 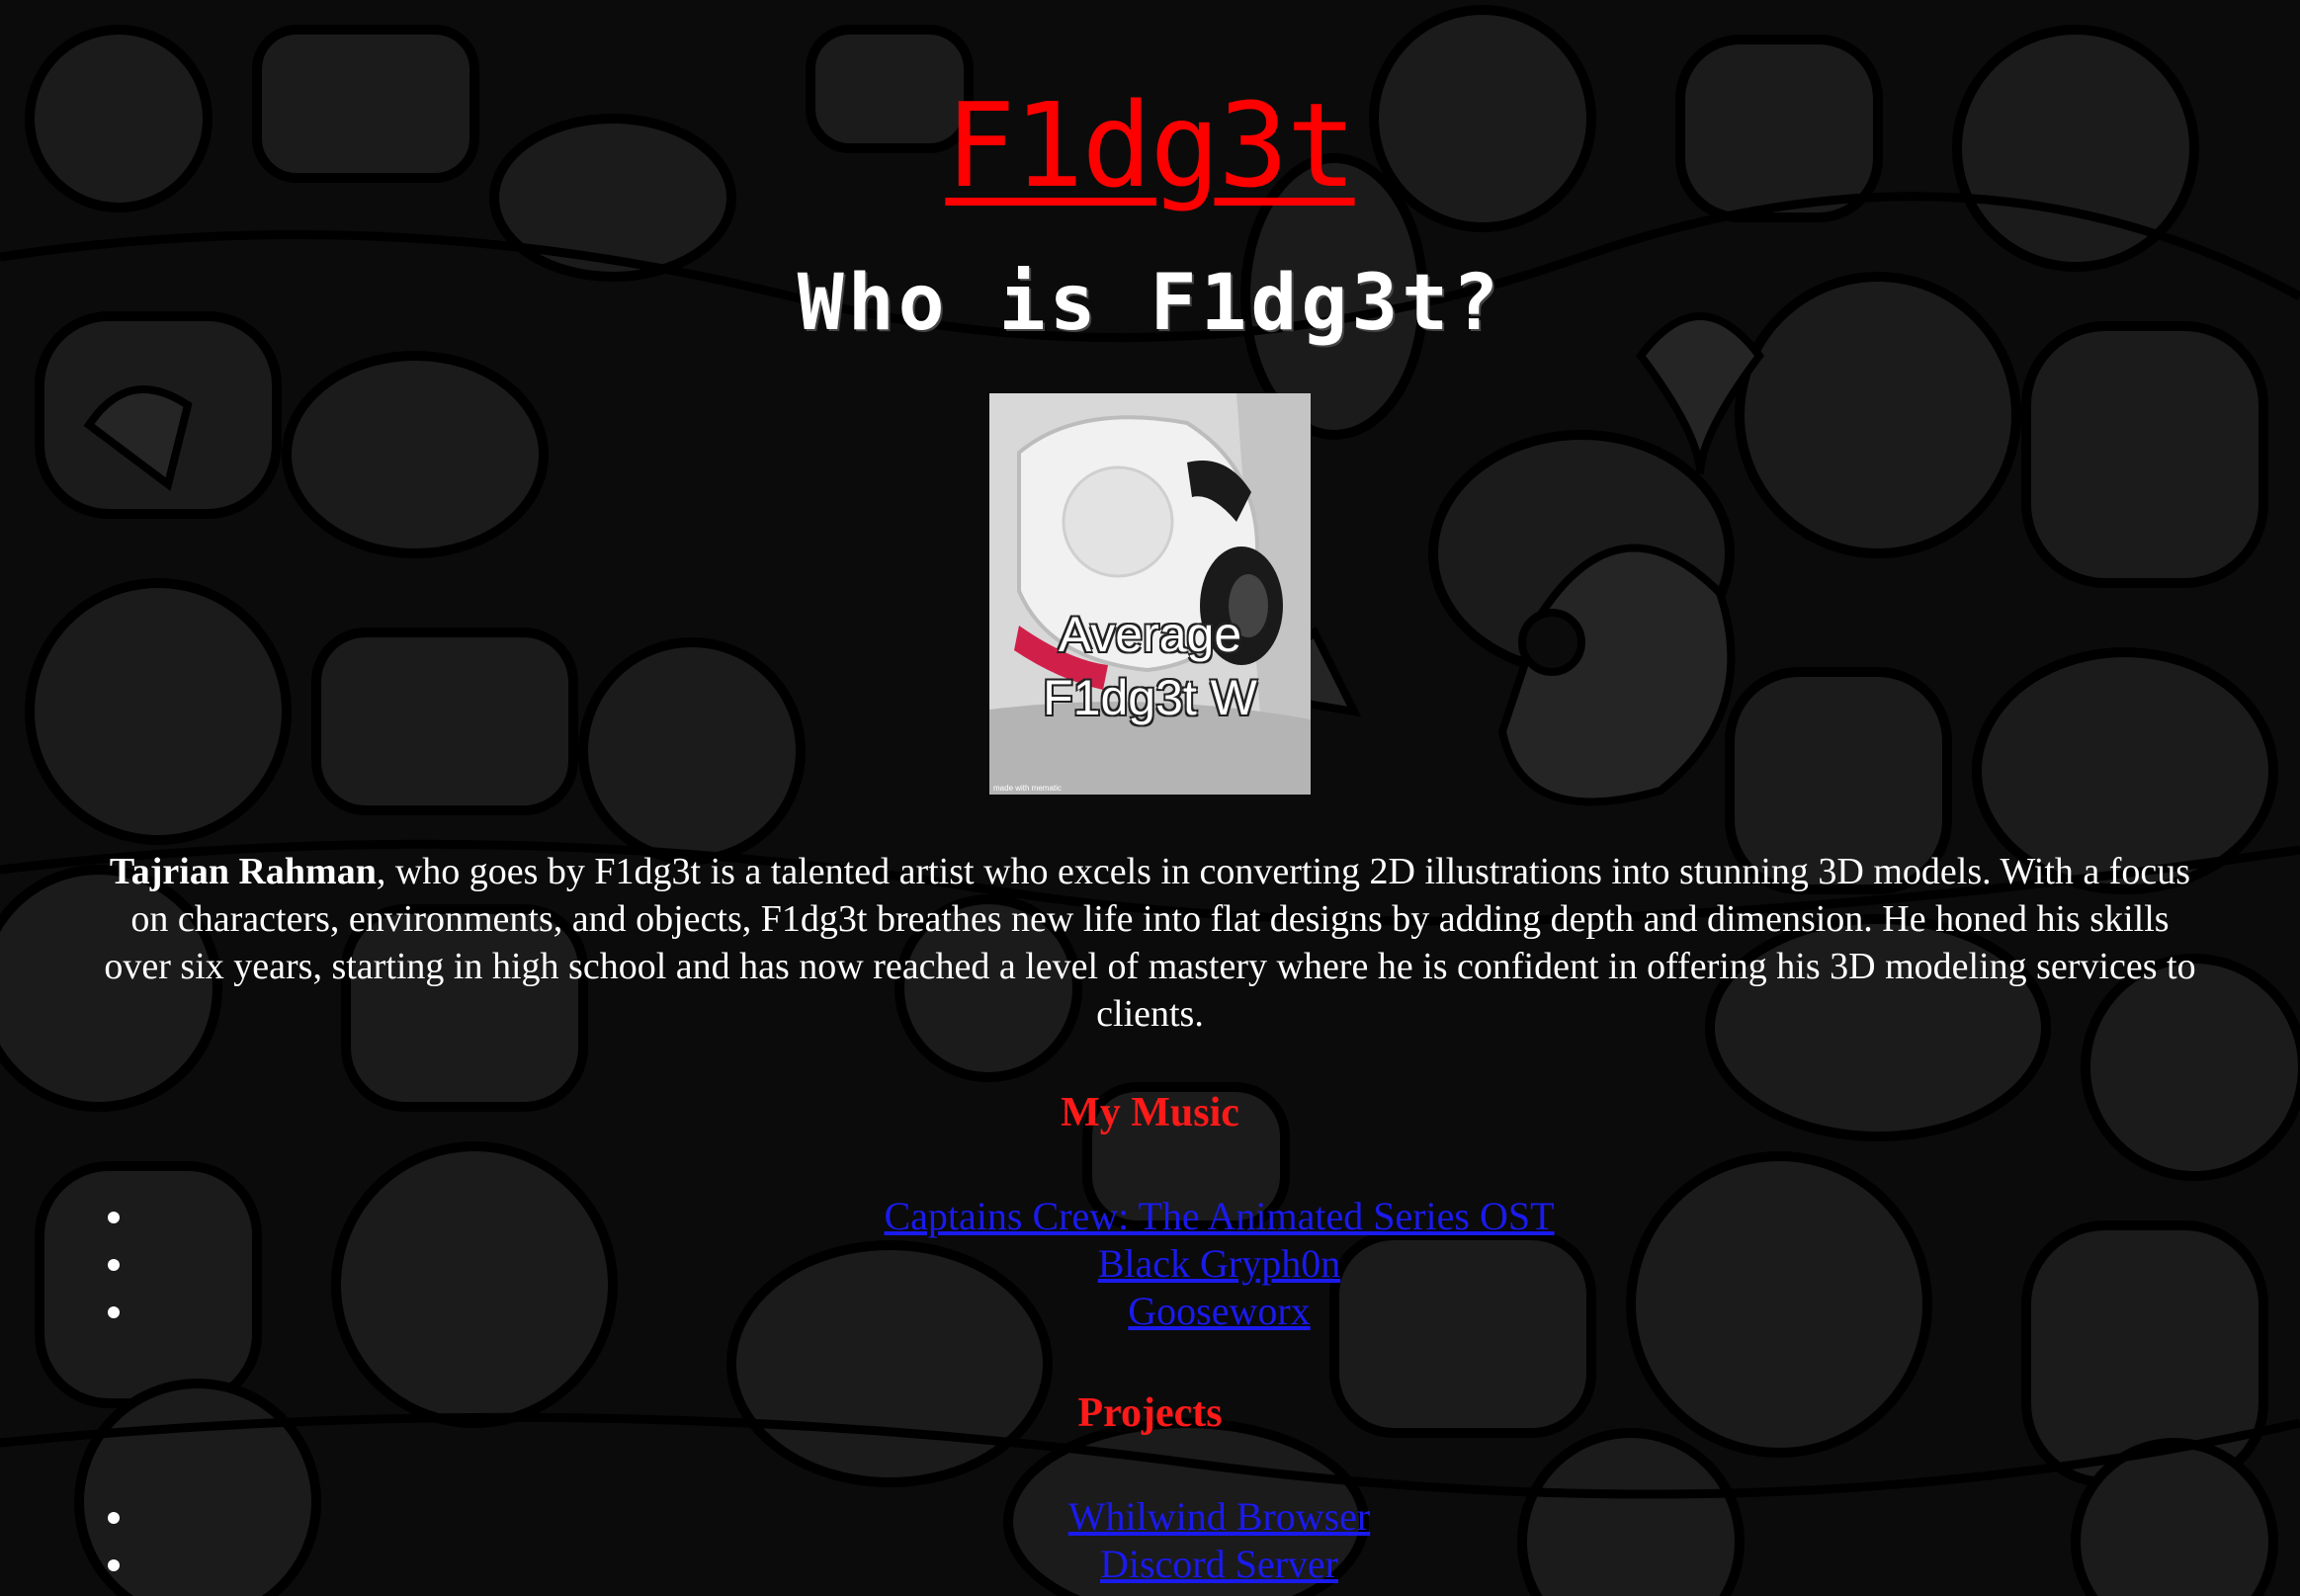 I want to click on image-watermark: made with mematic, so click(x=1027, y=788).